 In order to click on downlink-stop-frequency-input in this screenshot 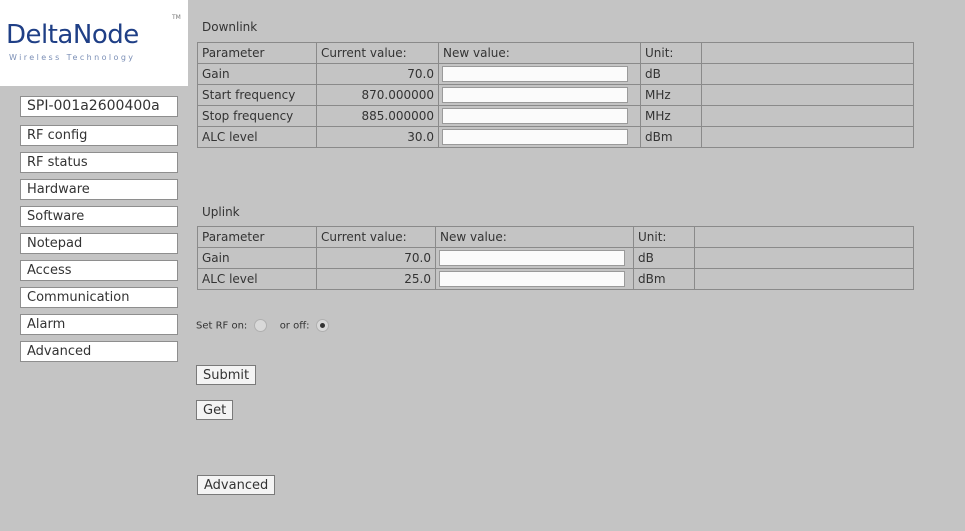, I will do `click(535, 116)`.